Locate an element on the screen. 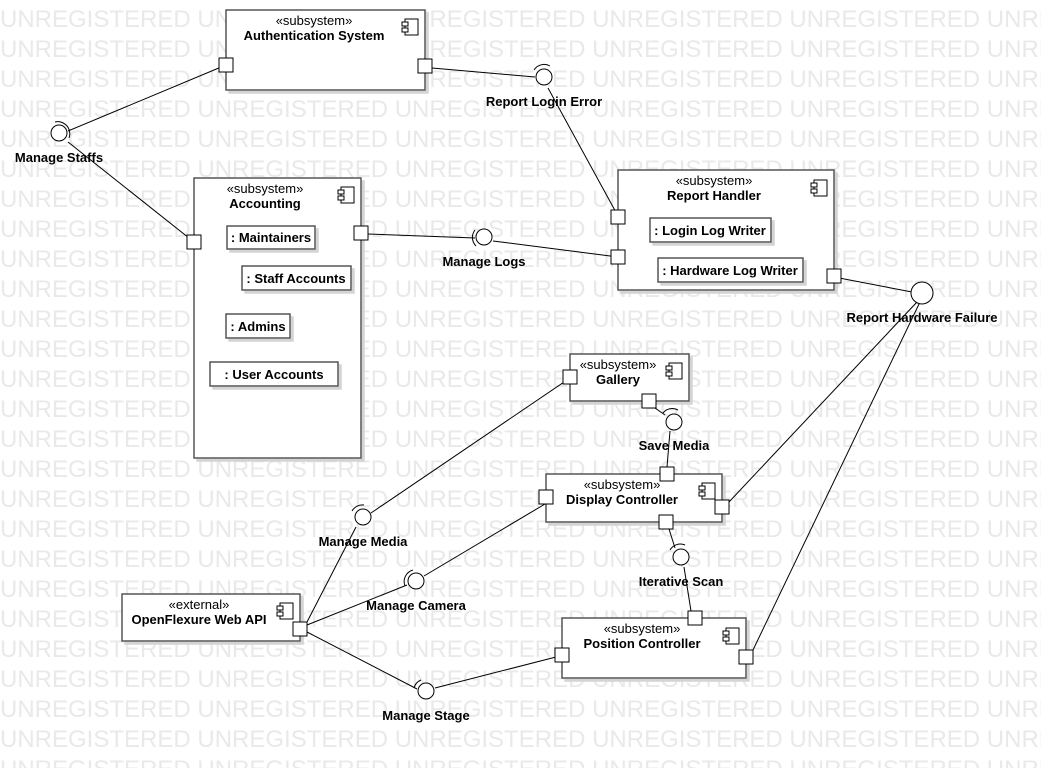  component-display-controller: «subsystem» Display Controller is located at coordinates (634, 498).